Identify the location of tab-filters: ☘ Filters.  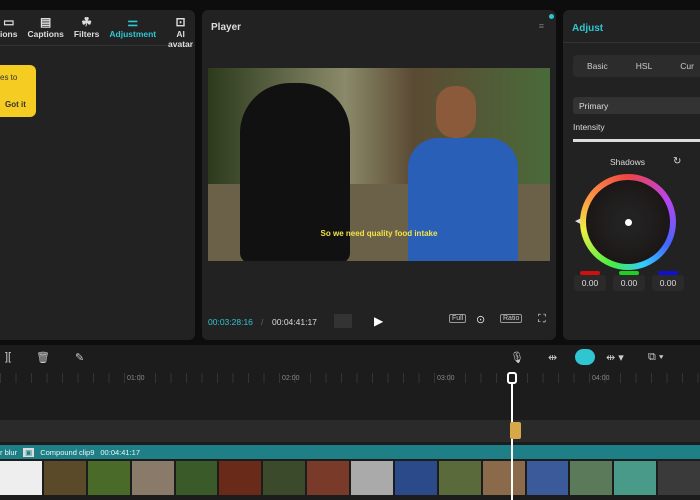
(87, 30).